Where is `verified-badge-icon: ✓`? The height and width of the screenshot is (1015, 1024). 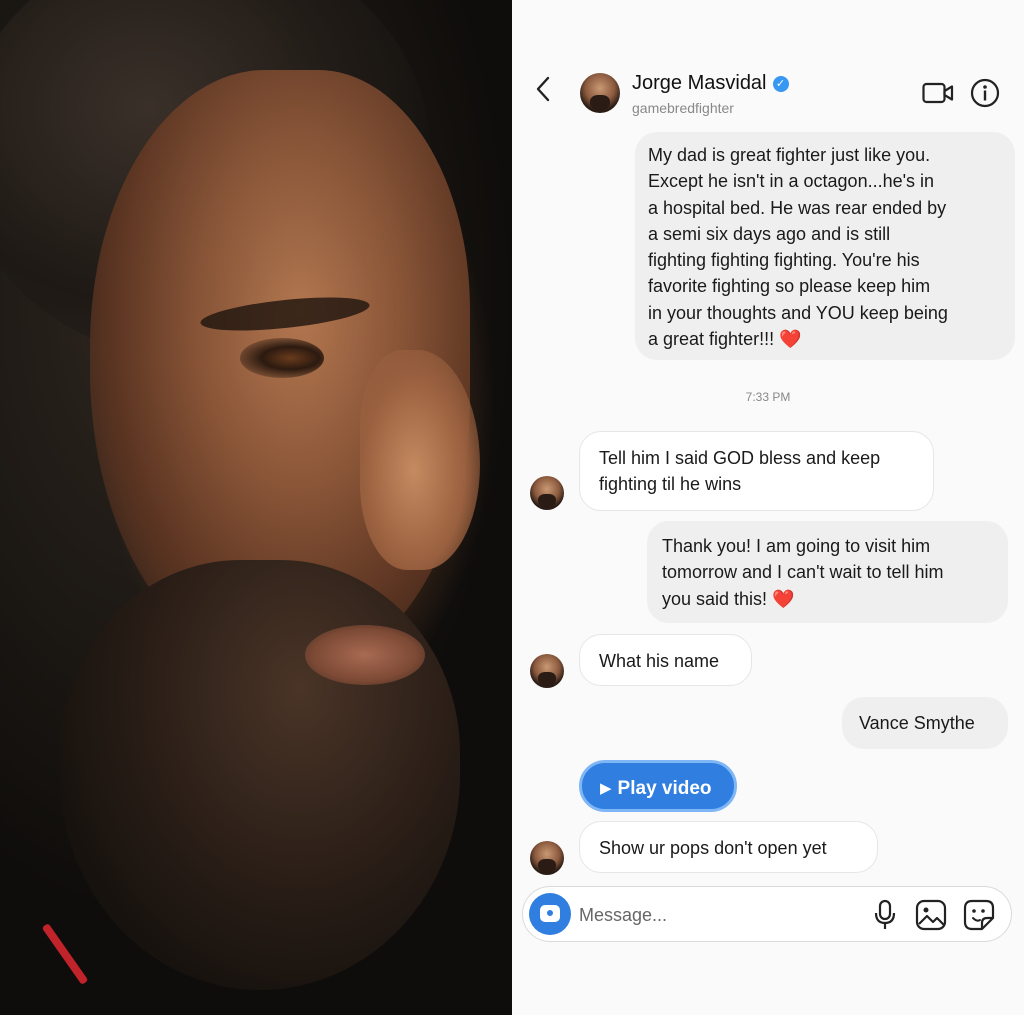
verified-badge-icon: ✓ is located at coordinates (780, 84).